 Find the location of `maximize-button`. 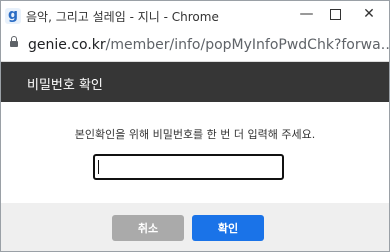

maximize-button is located at coordinates (335, 15).